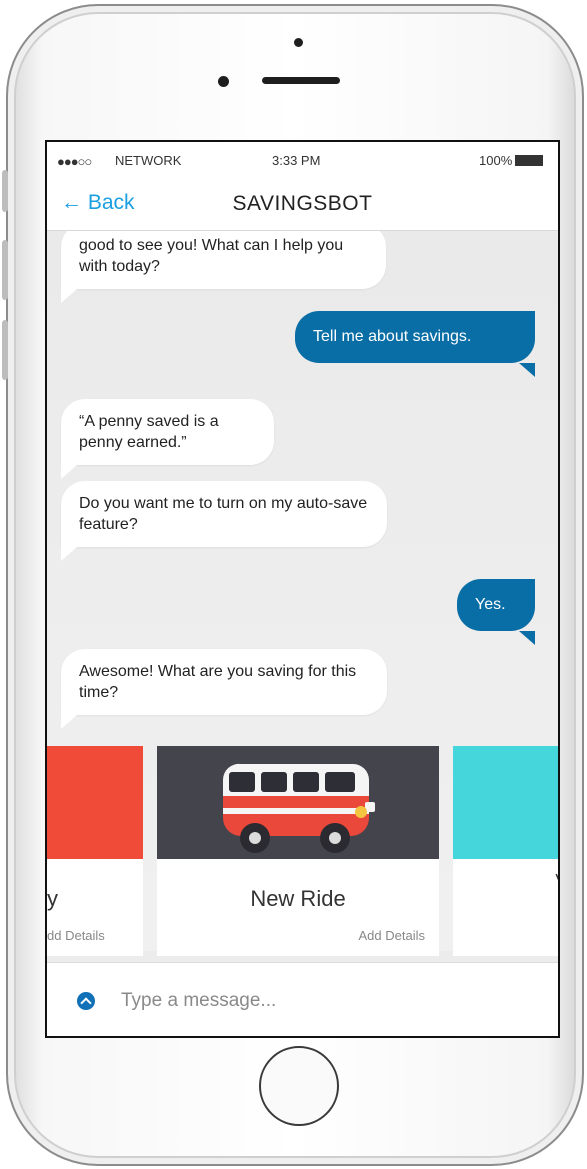 This screenshot has height=1169, width=587. I want to click on goal-card-name: V, so click(552, 881).